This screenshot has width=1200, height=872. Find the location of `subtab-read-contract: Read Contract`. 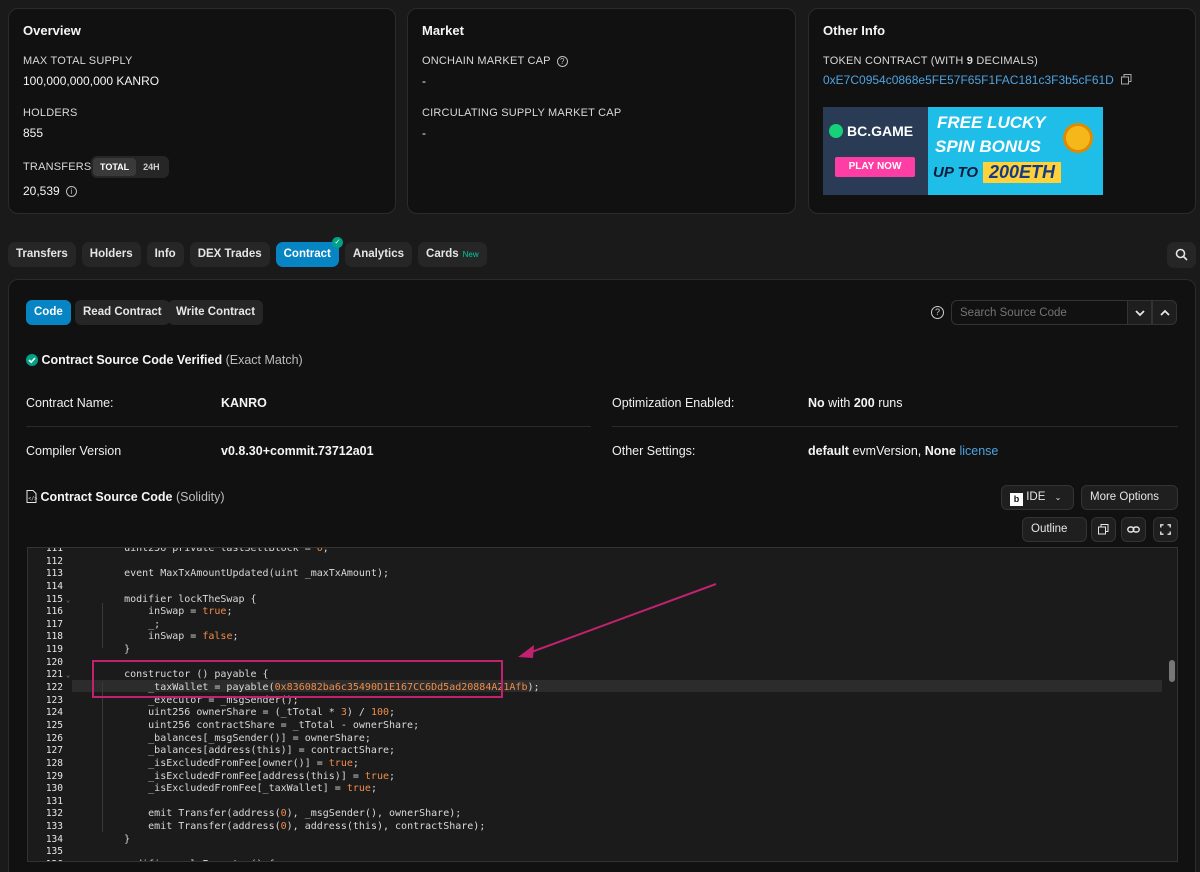

subtab-read-contract: Read Contract is located at coordinates (122, 312).